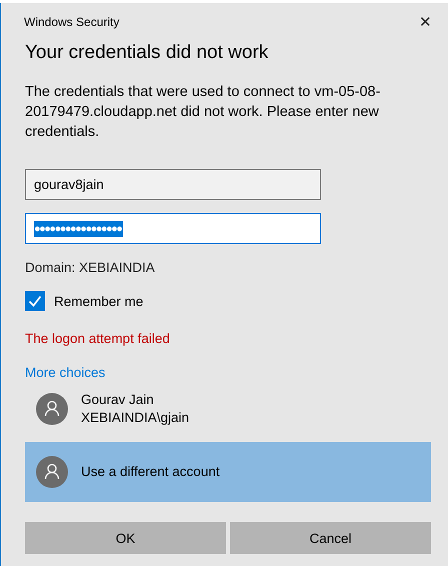  I want to click on ok-button: OK, so click(125, 538).